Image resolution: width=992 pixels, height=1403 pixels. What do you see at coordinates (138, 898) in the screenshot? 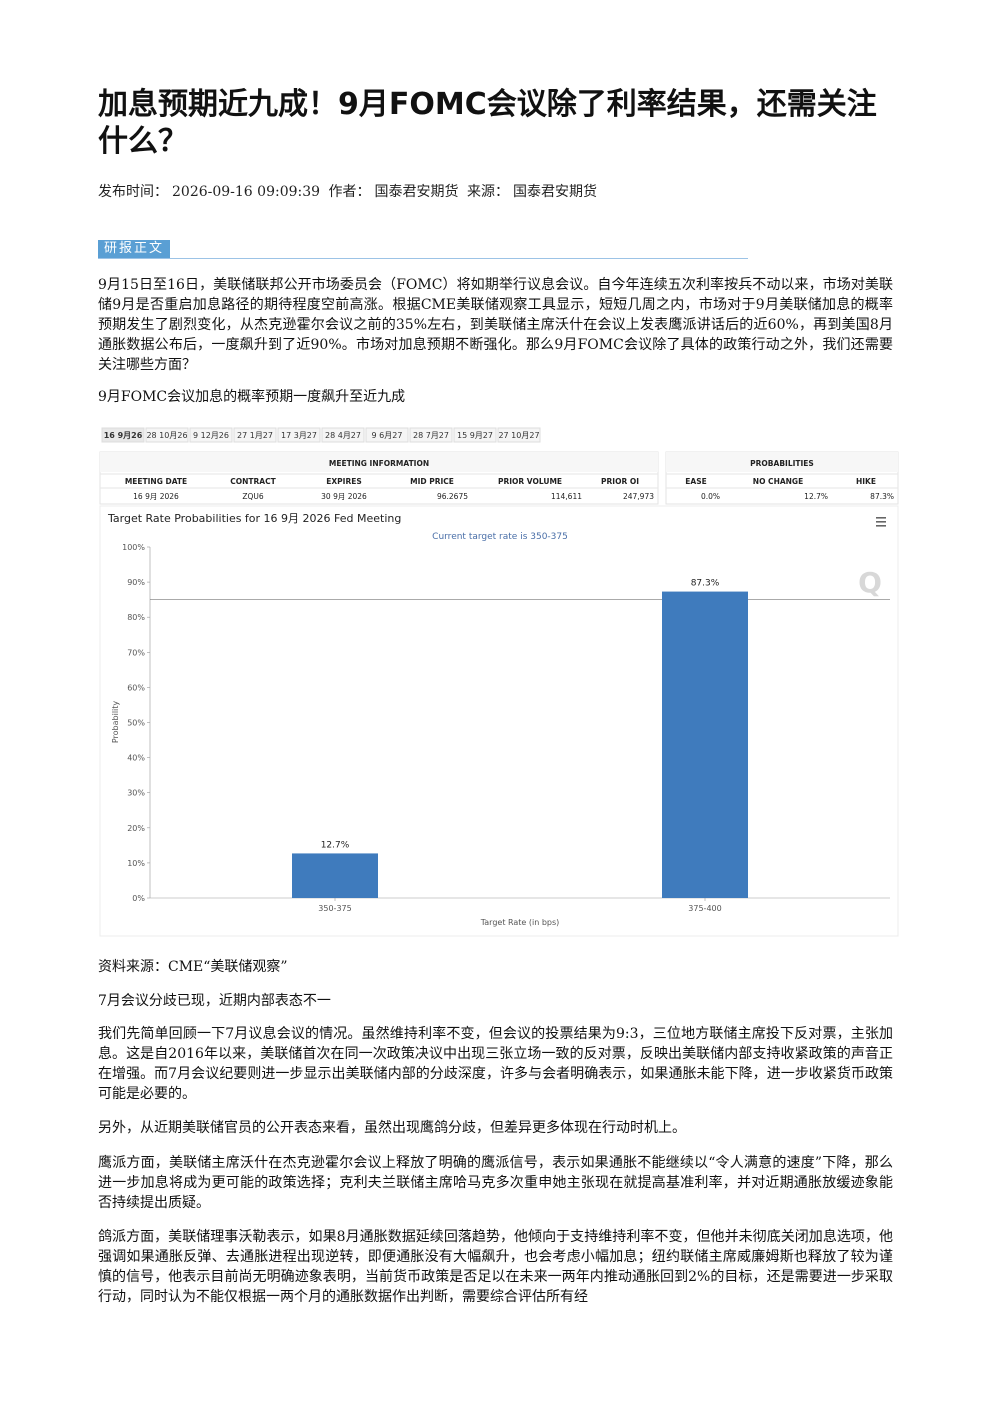
I see `y-tick-label: 0%` at bounding box center [138, 898].